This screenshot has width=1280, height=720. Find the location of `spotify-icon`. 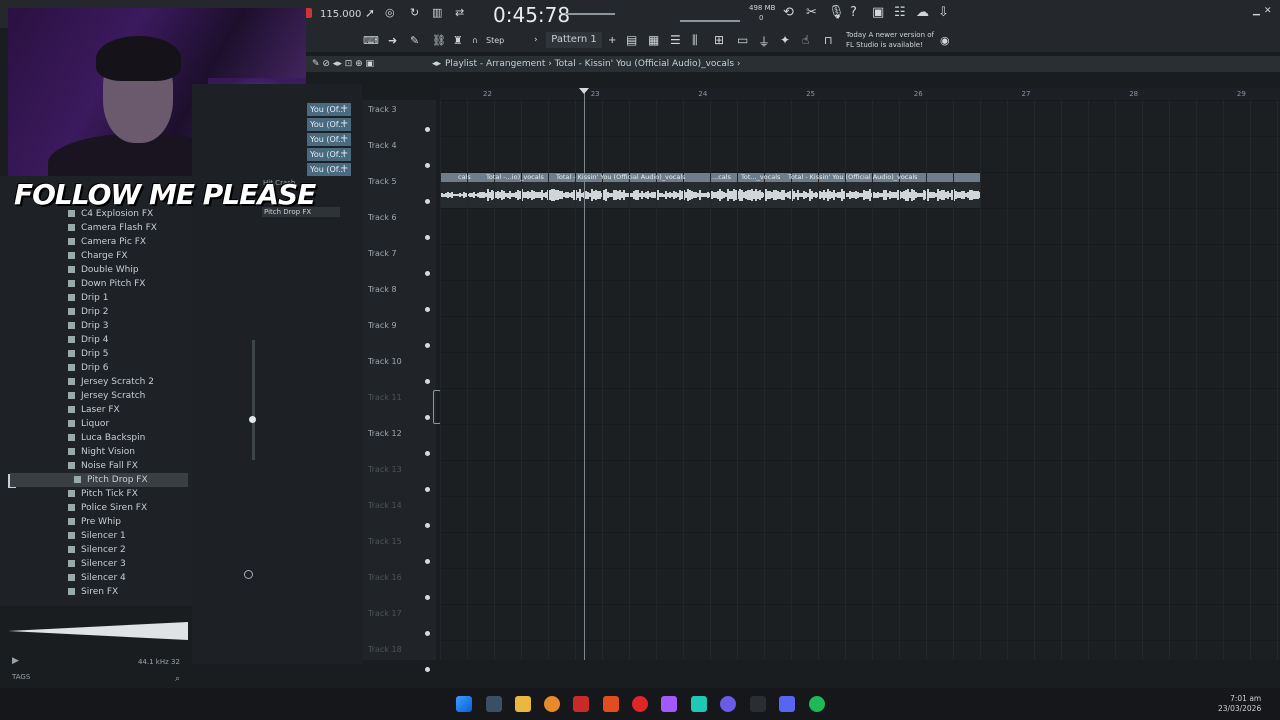

spotify-icon is located at coordinates (817, 704).